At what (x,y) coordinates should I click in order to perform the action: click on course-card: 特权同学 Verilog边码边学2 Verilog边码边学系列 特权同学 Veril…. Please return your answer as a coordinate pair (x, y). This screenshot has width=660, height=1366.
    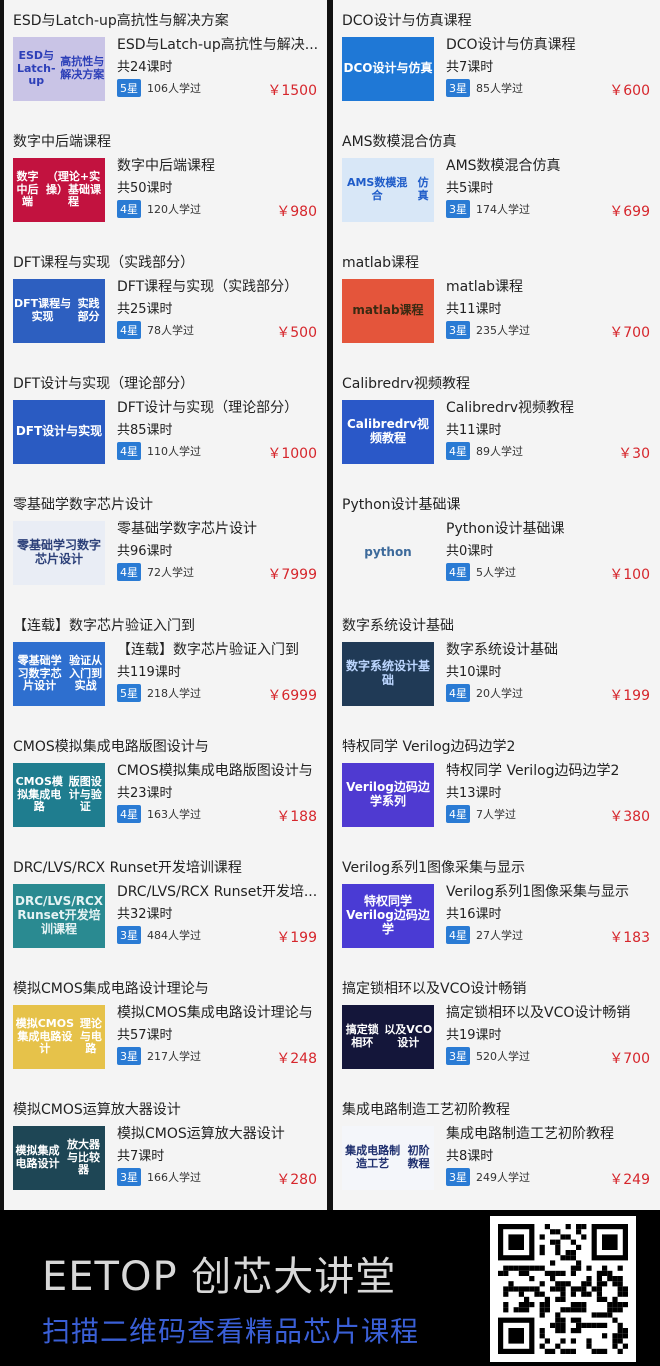
    Looking at the image, I should click on (496, 787).